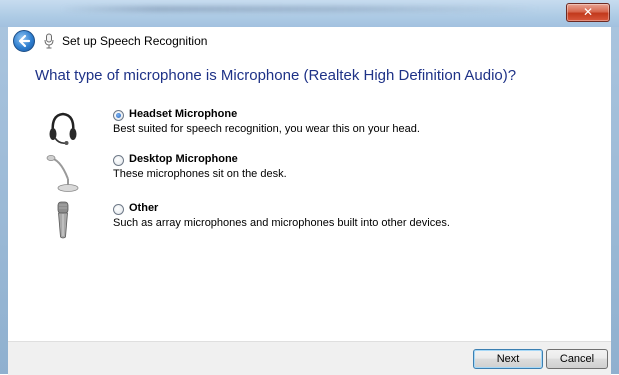 This screenshot has height=375, width=619. Describe the element at coordinates (183, 159) in the screenshot. I see `option-title: Desktop Microphone` at that location.